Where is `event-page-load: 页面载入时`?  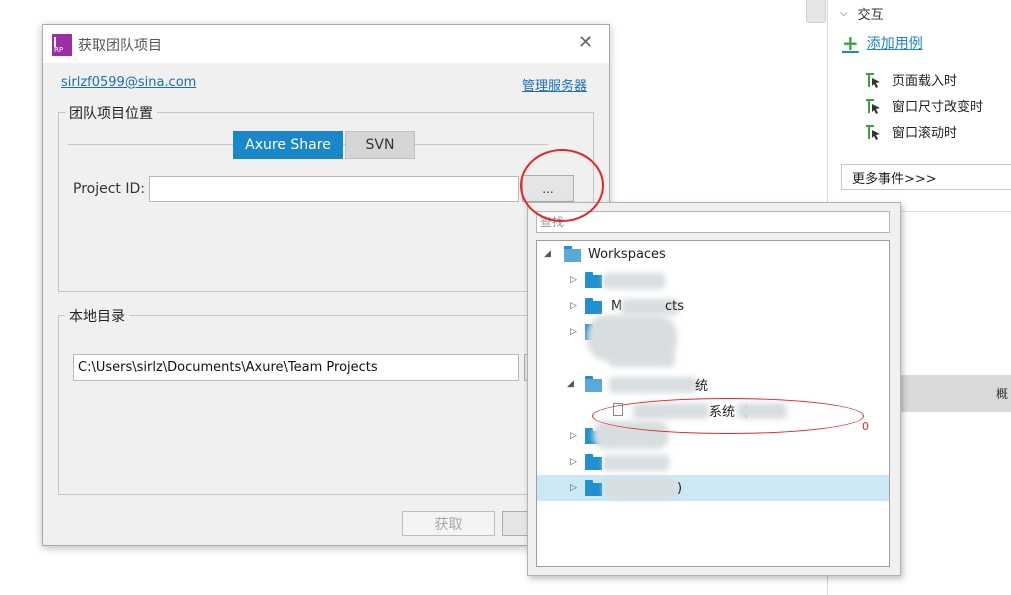 event-page-load: 页面载入时 is located at coordinates (910, 79).